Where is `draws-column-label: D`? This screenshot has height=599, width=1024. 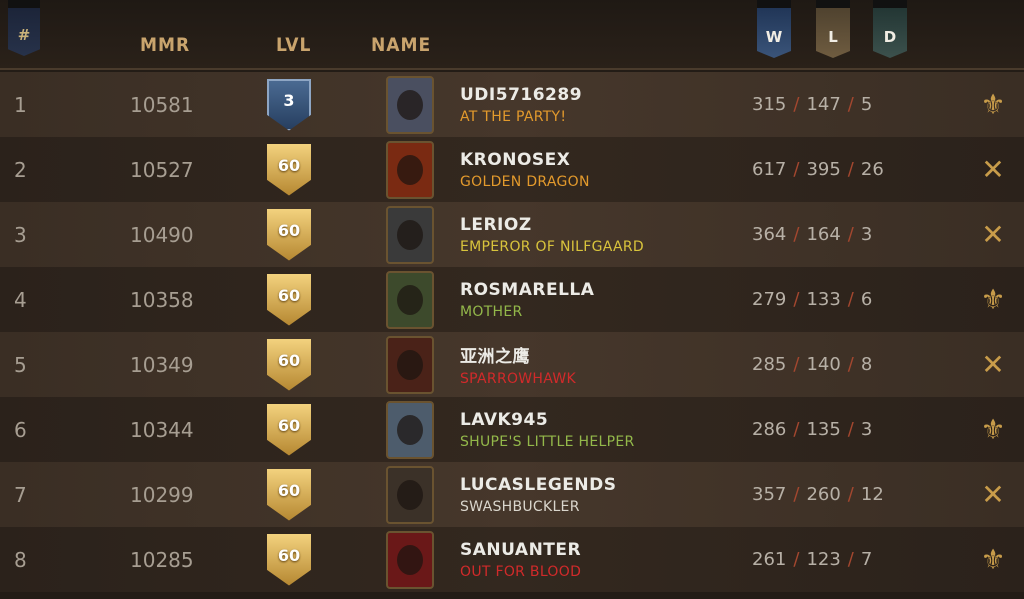 draws-column-label: D is located at coordinates (890, 37).